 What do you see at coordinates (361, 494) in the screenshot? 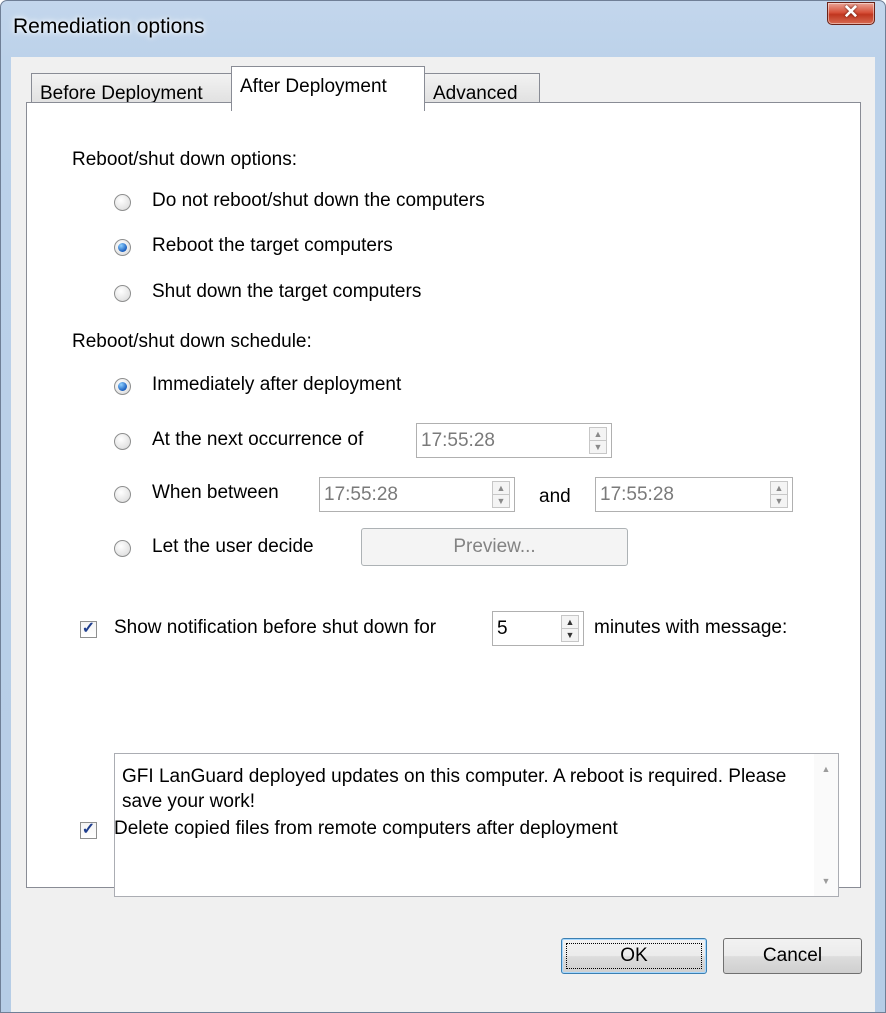
I see `between-from-time-value: 17:55:28` at bounding box center [361, 494].